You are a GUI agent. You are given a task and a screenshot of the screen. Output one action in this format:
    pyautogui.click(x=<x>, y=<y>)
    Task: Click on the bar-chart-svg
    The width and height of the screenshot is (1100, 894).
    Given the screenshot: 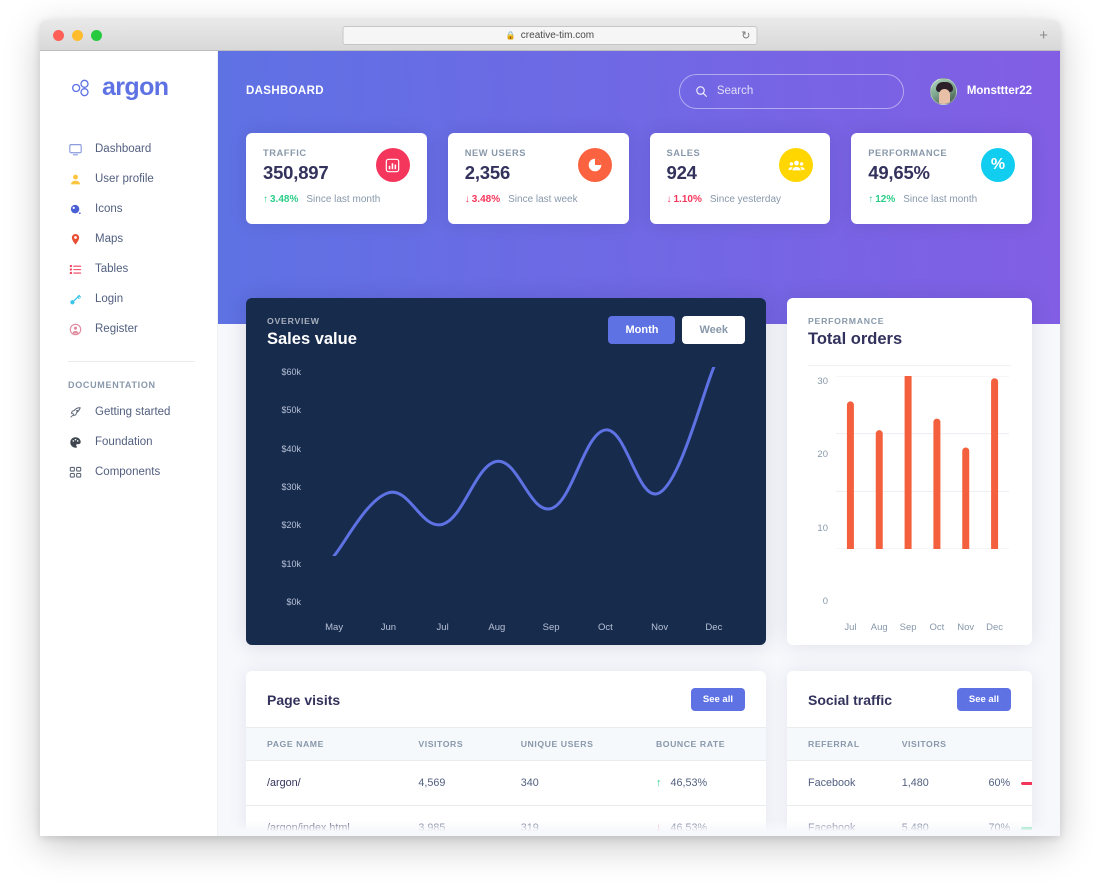 What is the action you would take?
    pyautogui.click(x=922, y=462)
    